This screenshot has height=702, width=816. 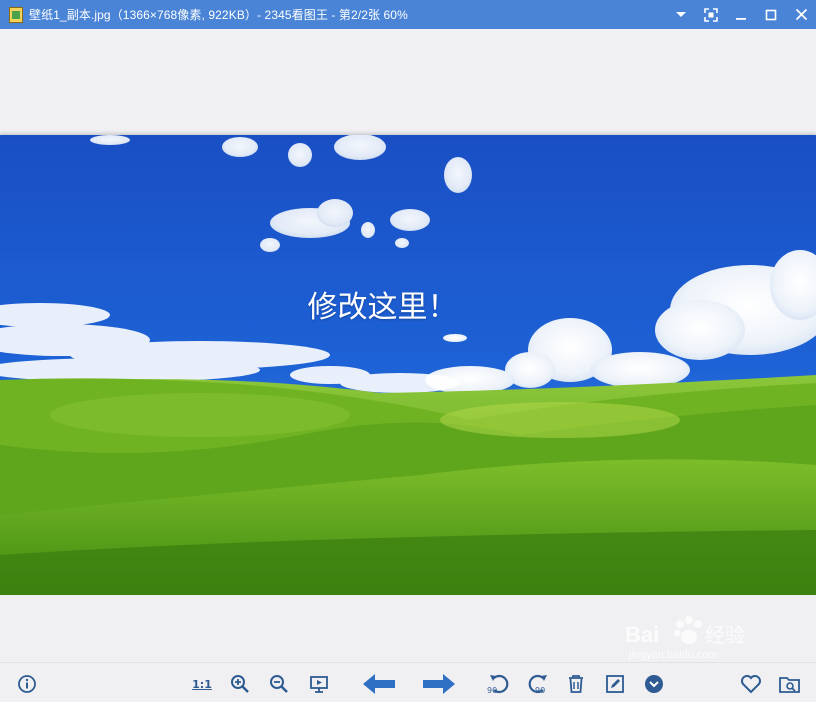 I want to click on actual-size-button: 1:1, so click(x=202, y=684).